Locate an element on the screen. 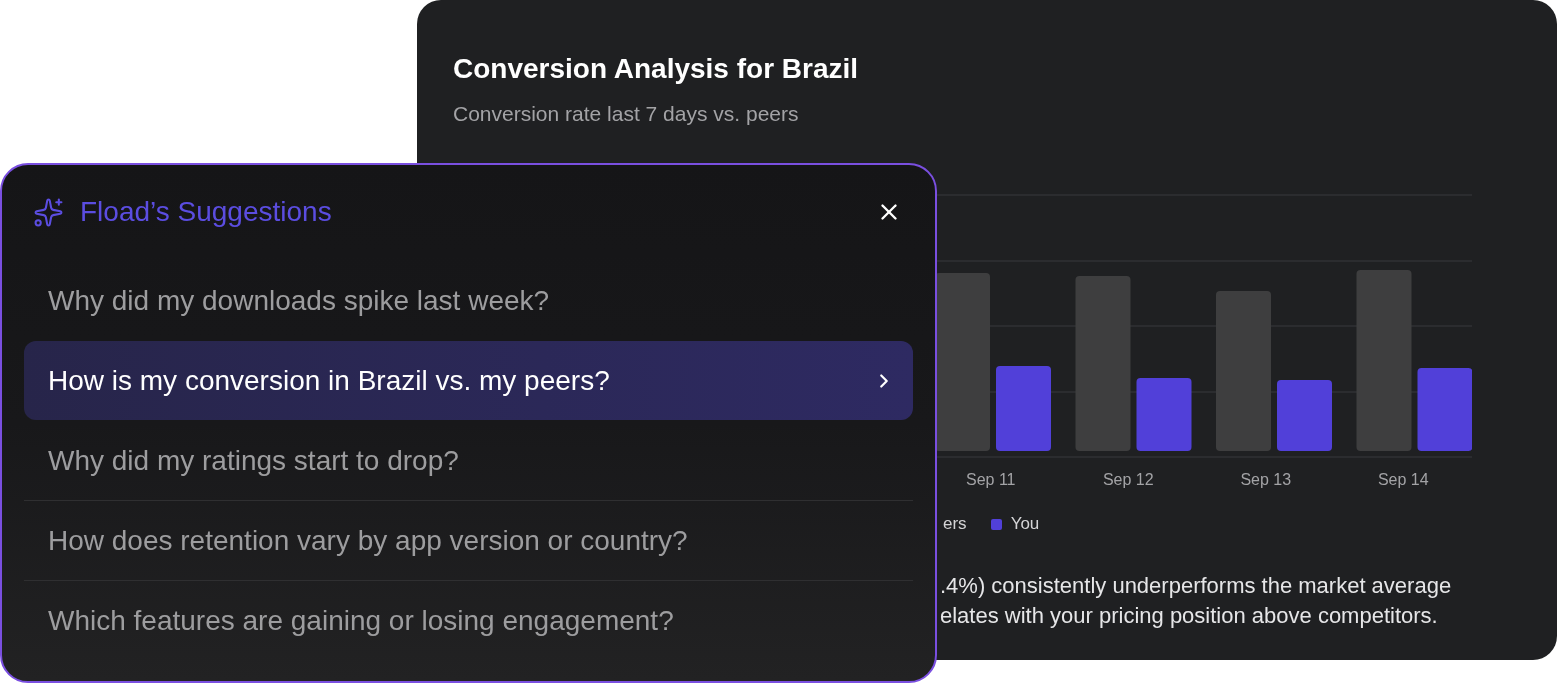  x-axis-label: Sep 11 is located at coordinates (991, 480).